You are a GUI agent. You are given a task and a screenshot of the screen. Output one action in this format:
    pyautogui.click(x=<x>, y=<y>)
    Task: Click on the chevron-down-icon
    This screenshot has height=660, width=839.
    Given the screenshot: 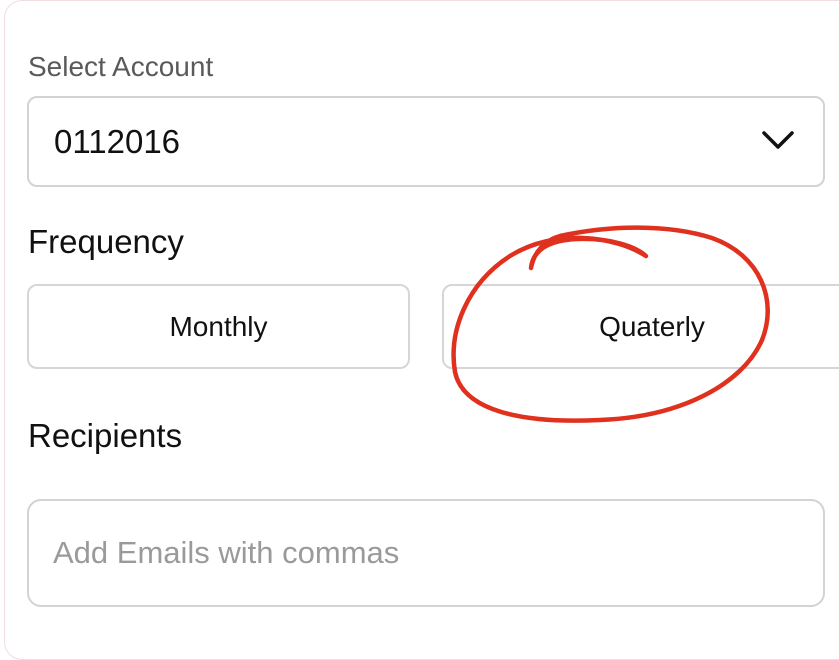 What is the action you would take?
    pyautogui.click(x=778, y=140)
    